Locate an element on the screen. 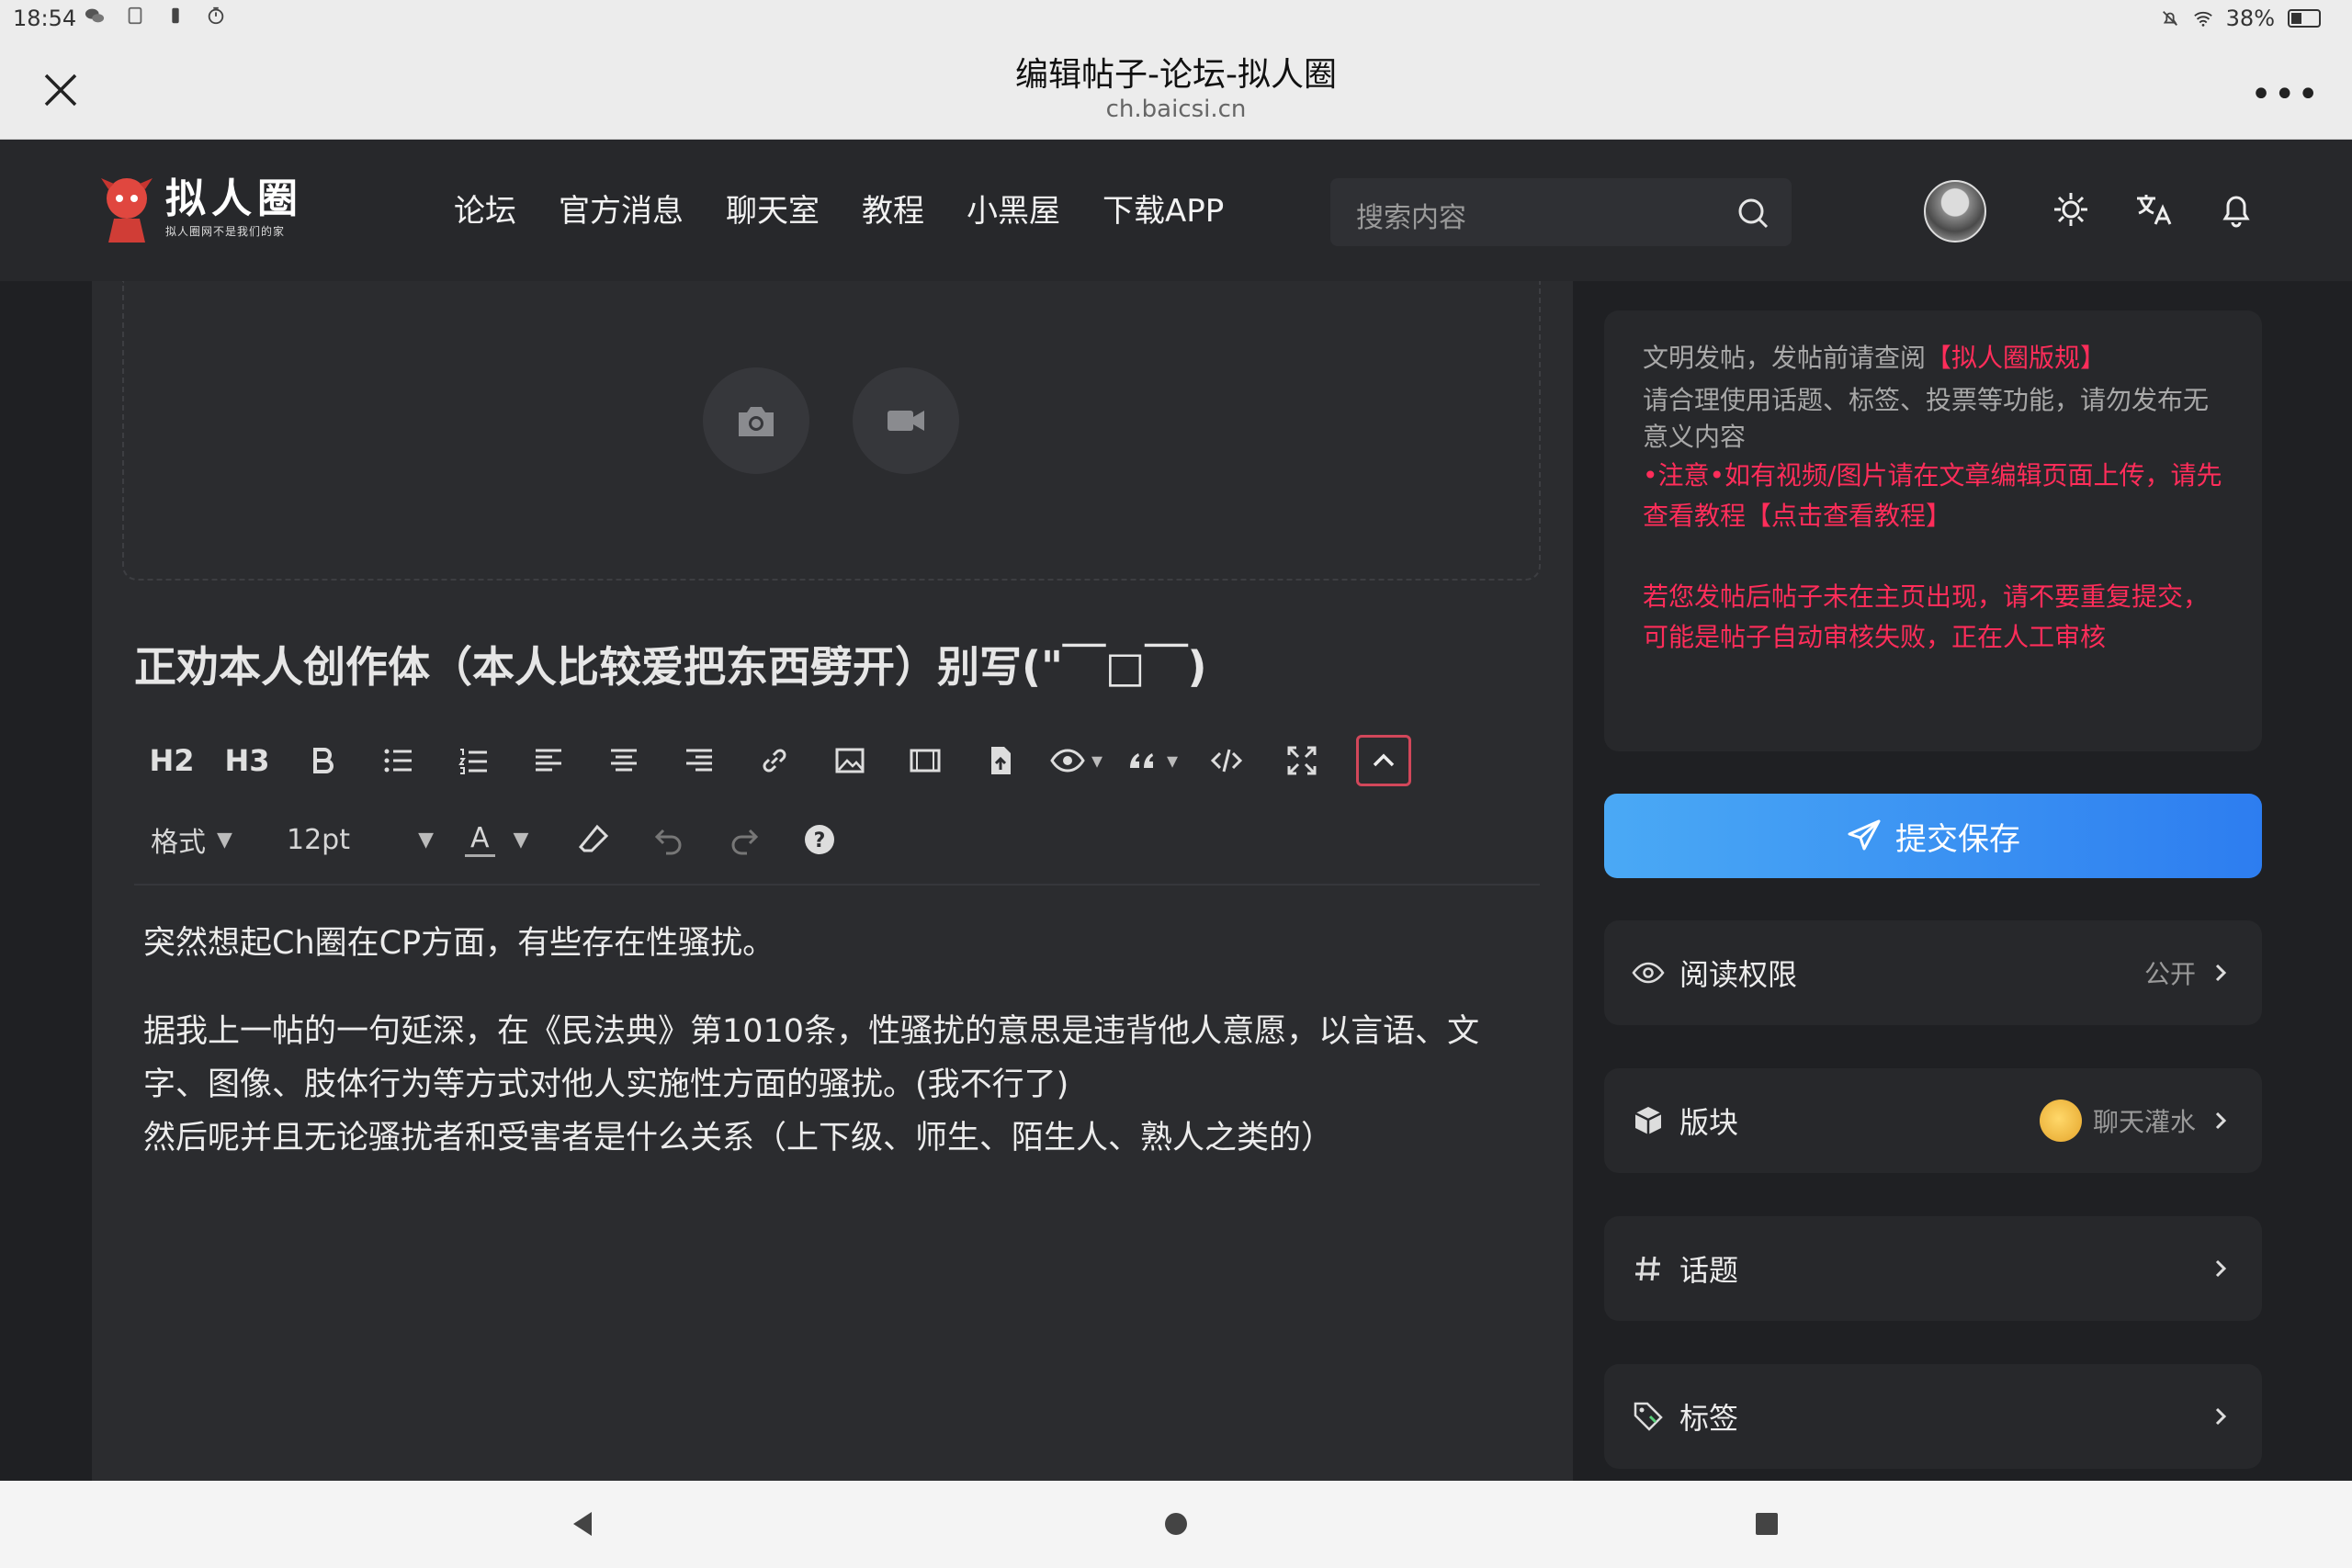 The width and height of the screenshot is (2352, 1568). help-button: ? is located at coordinates (820, 840).